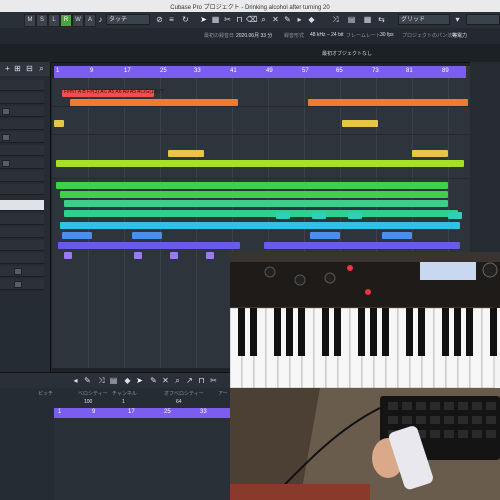 This screenshot has width=500, height=500. What do you see at coordinates (254, 35) in the screenshot?
I see `info-value: 2020.06月 33 分` at bounding box center [254, 35].